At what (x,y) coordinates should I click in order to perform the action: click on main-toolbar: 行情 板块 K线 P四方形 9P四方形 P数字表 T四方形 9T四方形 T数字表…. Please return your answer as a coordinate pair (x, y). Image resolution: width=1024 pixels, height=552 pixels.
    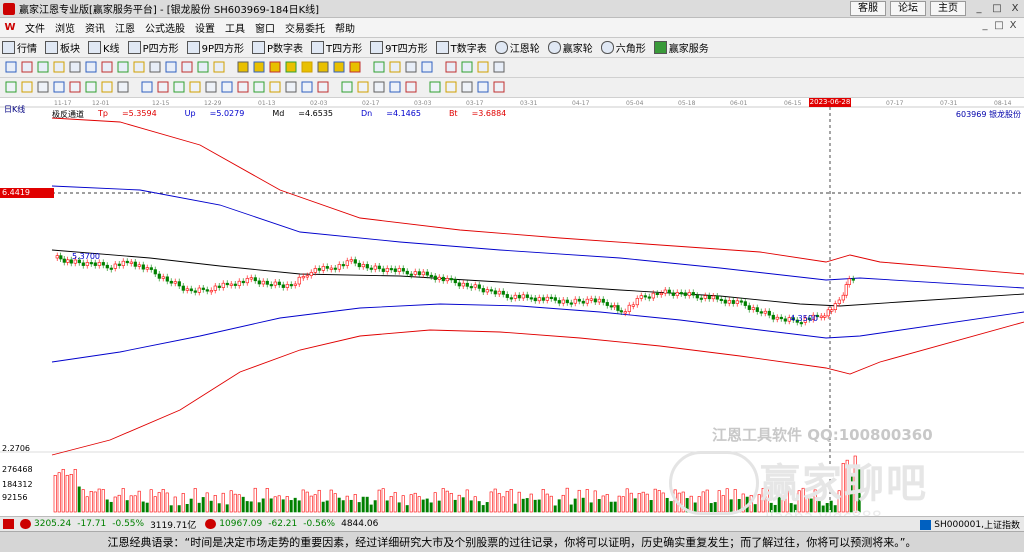
    Looking at the image, I should click on (512, 48).